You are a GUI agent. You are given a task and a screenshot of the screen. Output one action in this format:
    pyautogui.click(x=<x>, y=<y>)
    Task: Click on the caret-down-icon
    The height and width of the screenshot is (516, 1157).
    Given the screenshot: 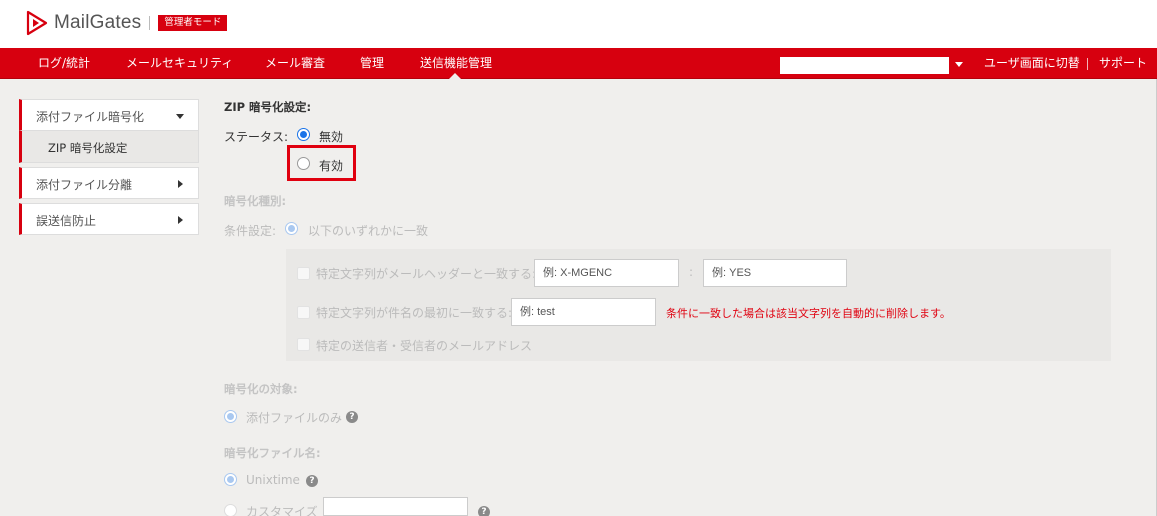 What is the action you would take?
    pyautogui.click(x=180, y=116)
    